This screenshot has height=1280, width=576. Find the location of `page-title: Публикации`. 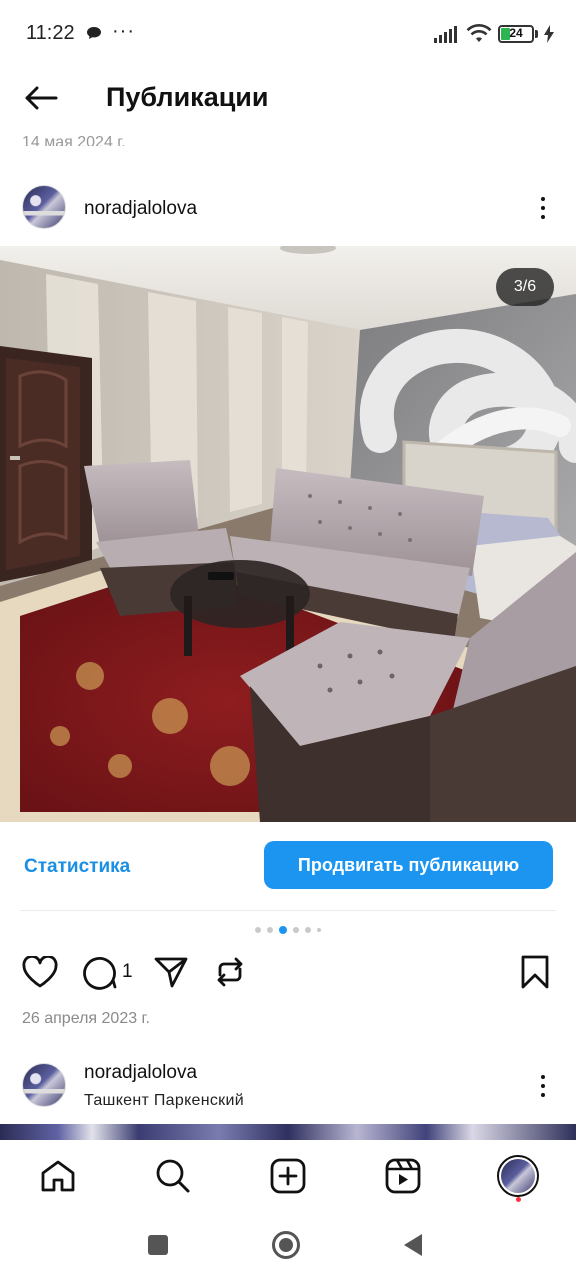

page-title: Публикации is located at coordinates (187, 97).